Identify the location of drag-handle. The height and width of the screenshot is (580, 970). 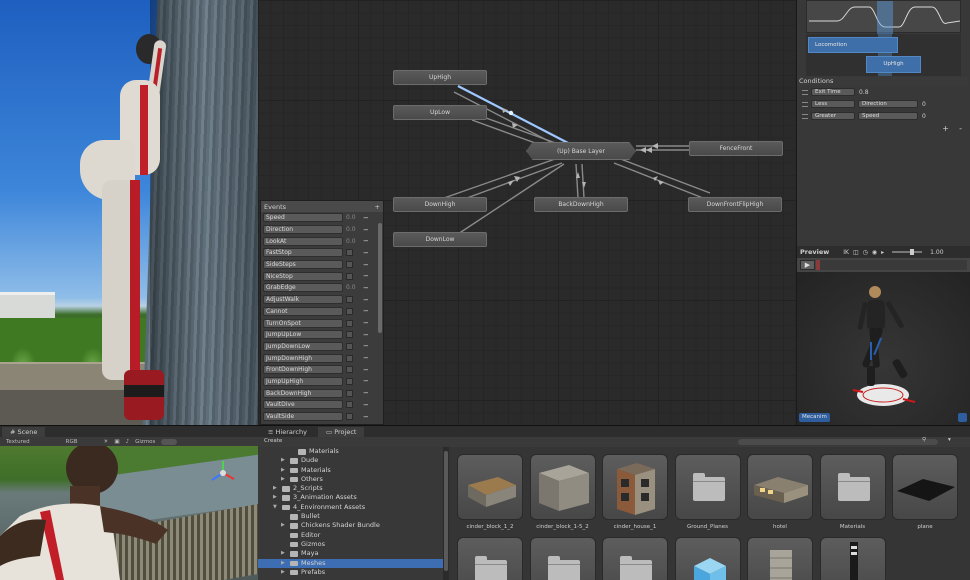
(805, 116).